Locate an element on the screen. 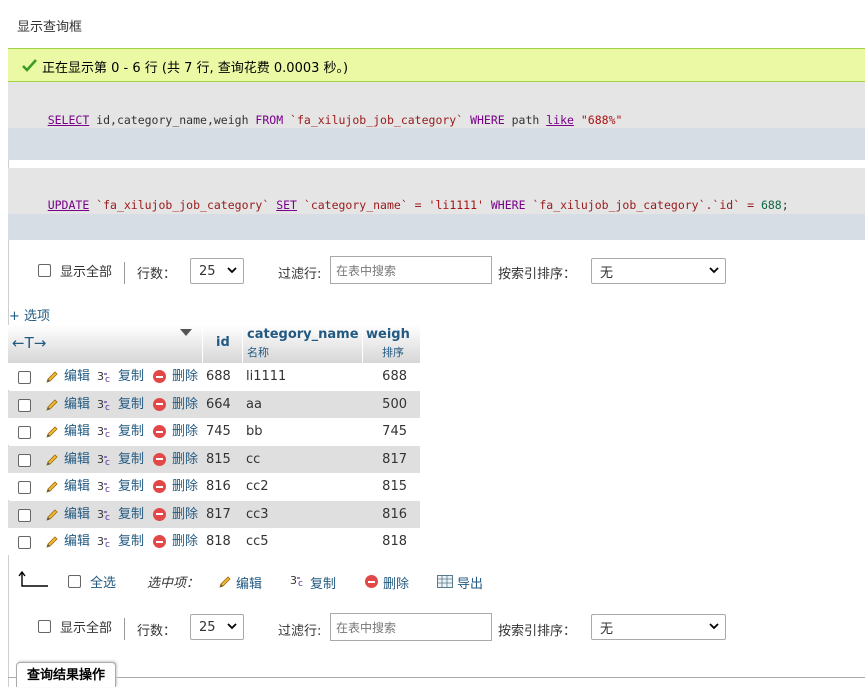  cell-category-name: li1111 is located at coordinates (266, 376).